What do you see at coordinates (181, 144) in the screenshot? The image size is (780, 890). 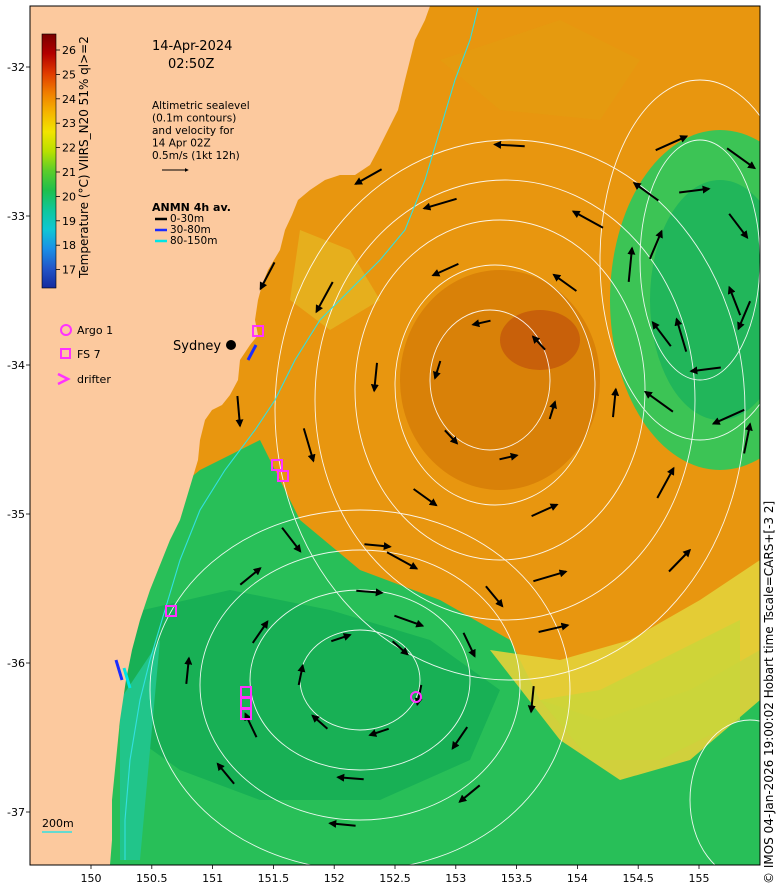 I see `note-line: 14 Apr 02Z` at bounding box center [181, 144].